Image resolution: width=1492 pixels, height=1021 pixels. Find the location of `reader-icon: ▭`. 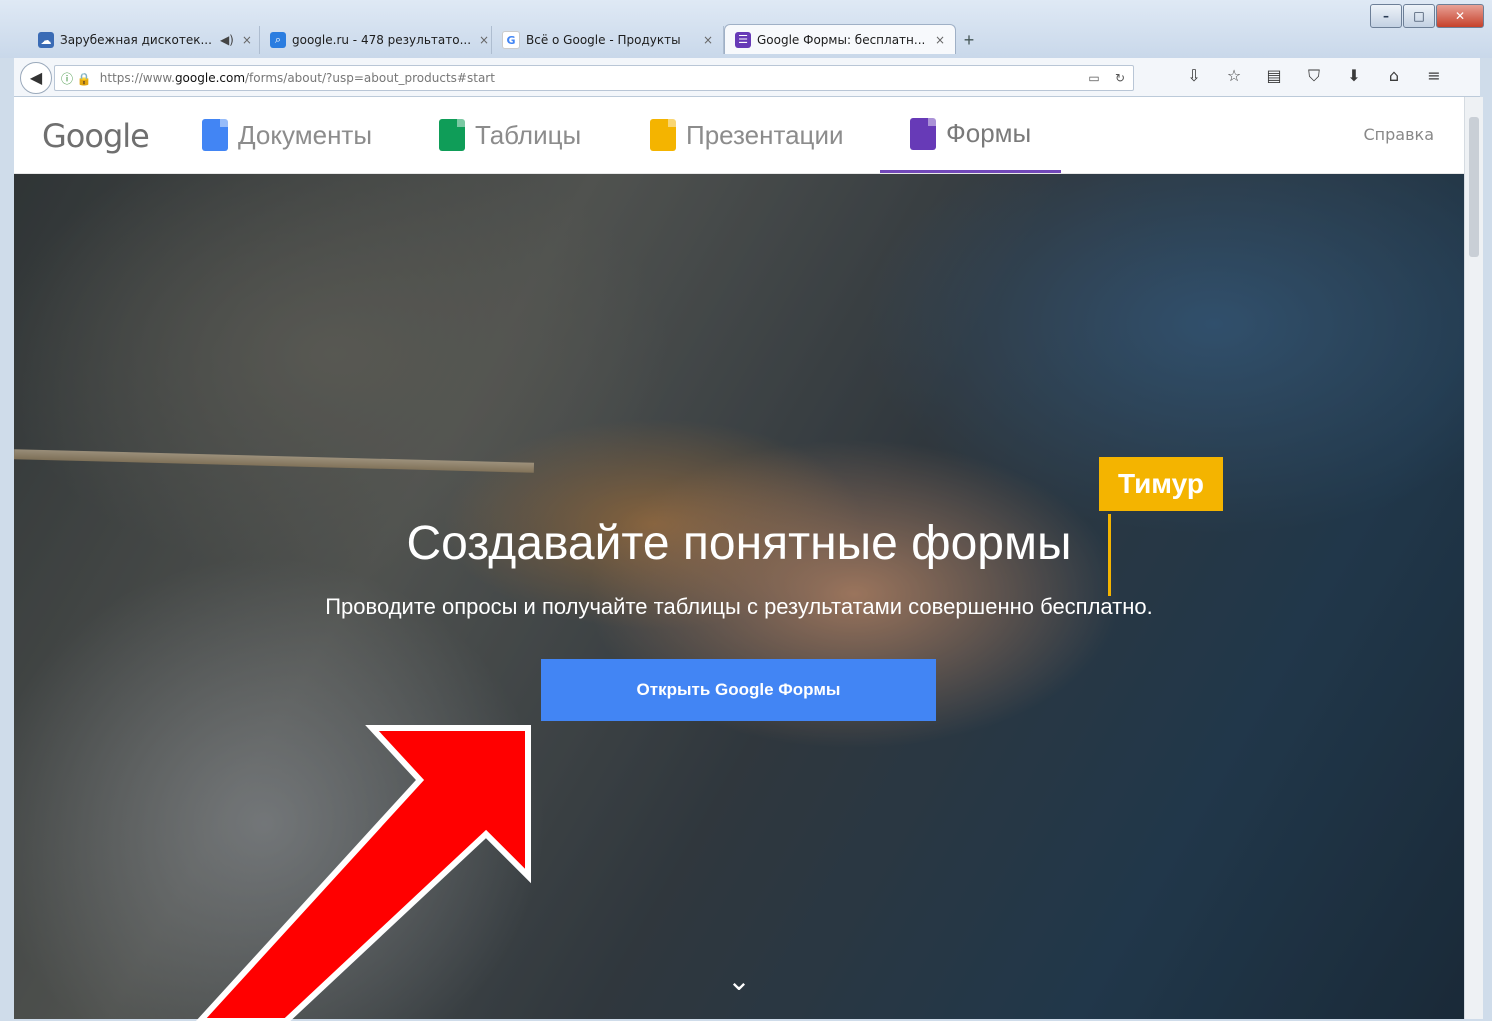

reader-icon: ▭ is located at coordinates (1094, 78).